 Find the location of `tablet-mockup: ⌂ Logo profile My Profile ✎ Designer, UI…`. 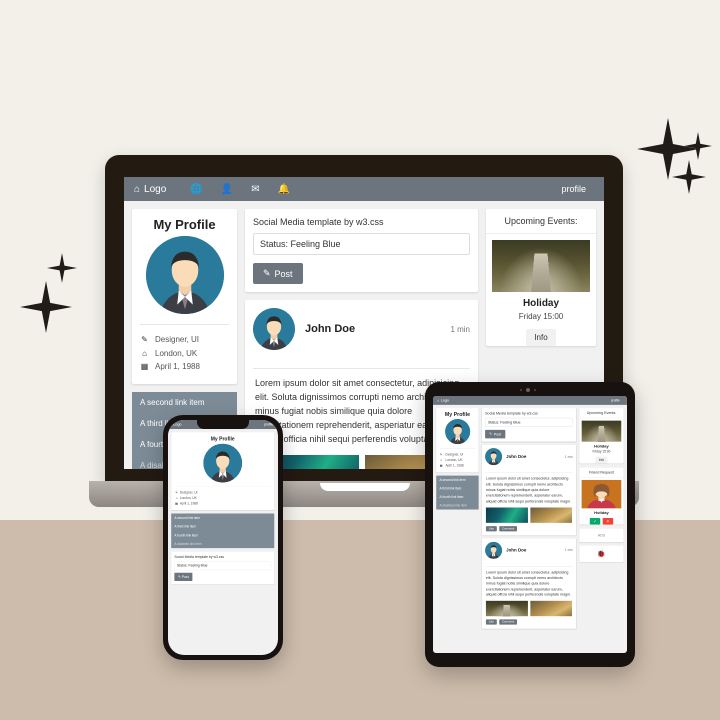

tablet-mockup: ⌂ Logo profile My Profile ✎ Designer, UI… is located at coordinates (530, 524).